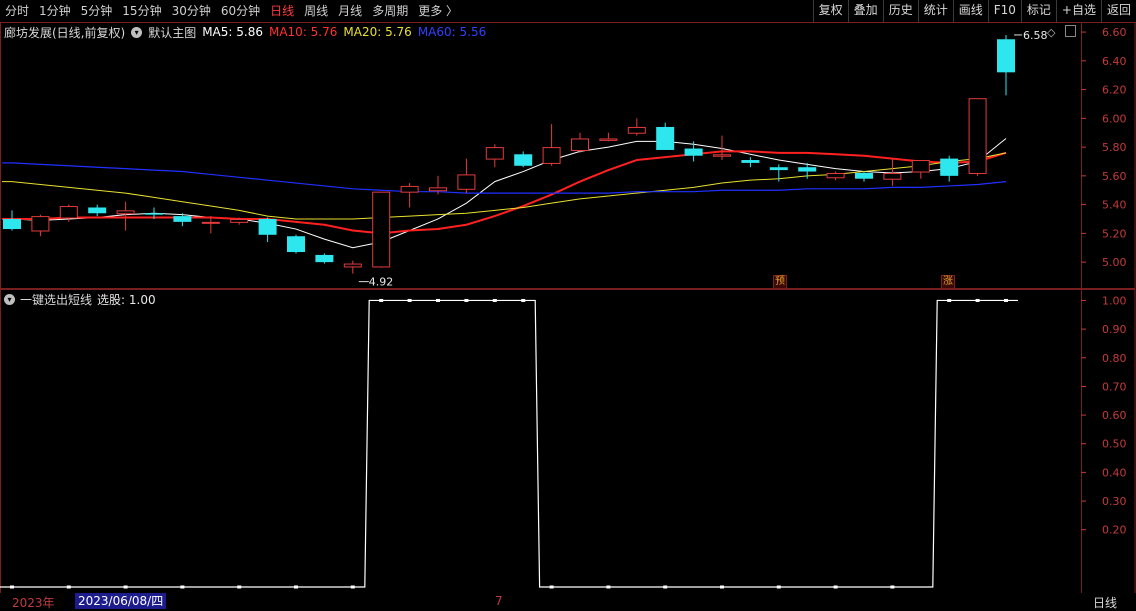 The image size is (1136, 611). I want to click on ma-line-ma10, so click(504, 192).